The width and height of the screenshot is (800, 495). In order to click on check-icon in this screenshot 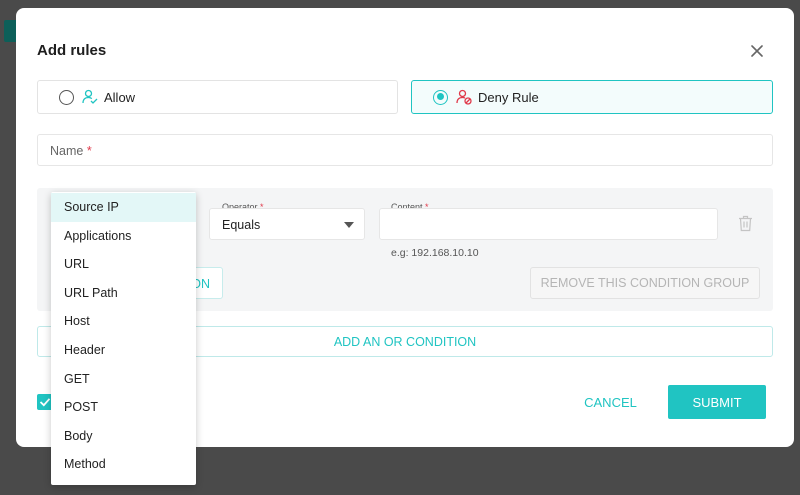, I will do `click(45, 402)`.